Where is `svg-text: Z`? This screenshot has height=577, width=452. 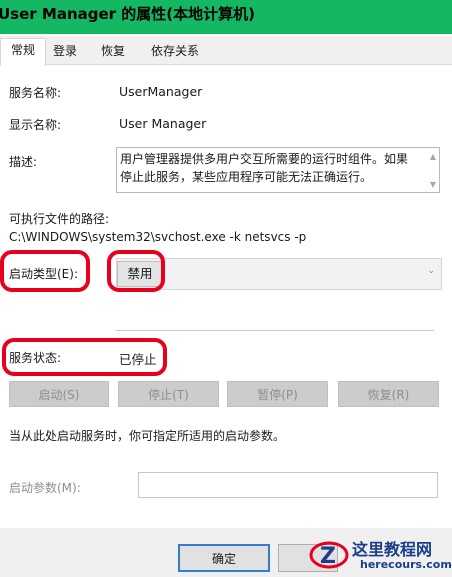 svg-text: Z is located at coordinates (328, 556).